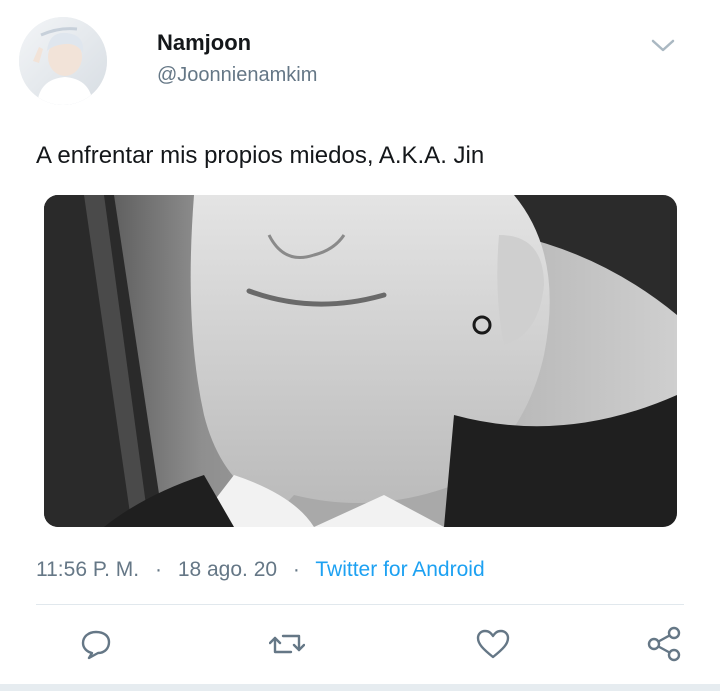  What do you see at coordinates (227, 569) in the screenshot?
I see `tweet-date: 18 ago. 20` at bounding box center [227, 569].